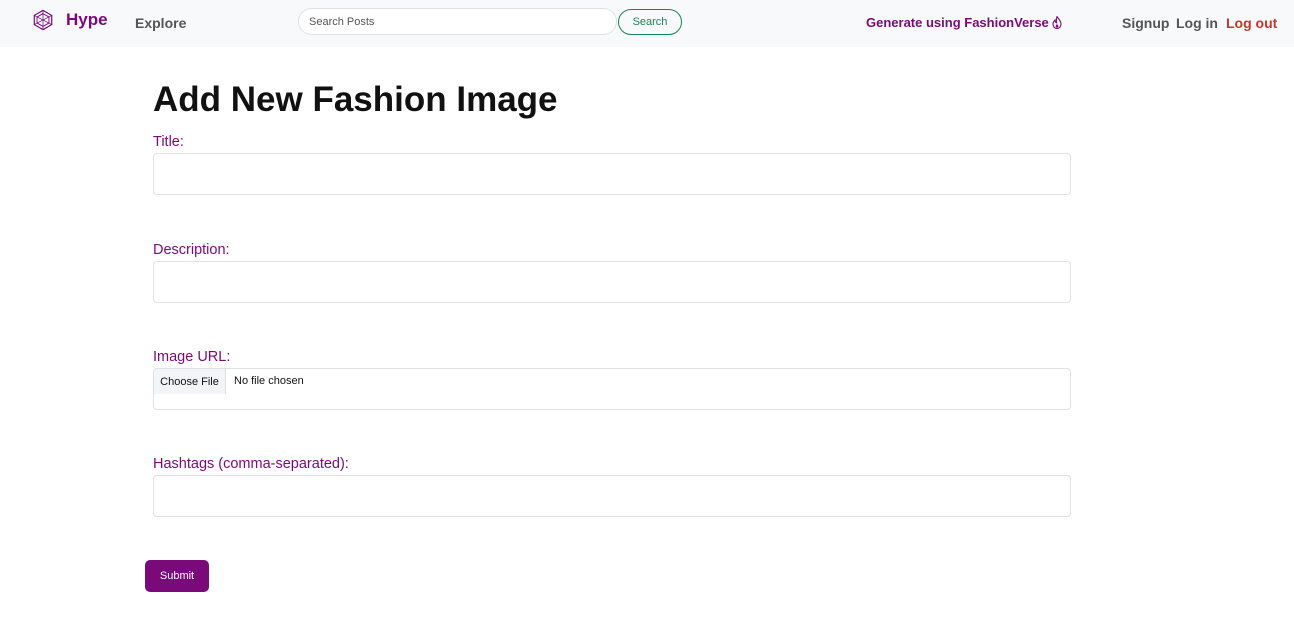  Describe the element at coordinates (612, 389) in the screenshot. I see `image-file-input: Choose File No file chosen` at that location.